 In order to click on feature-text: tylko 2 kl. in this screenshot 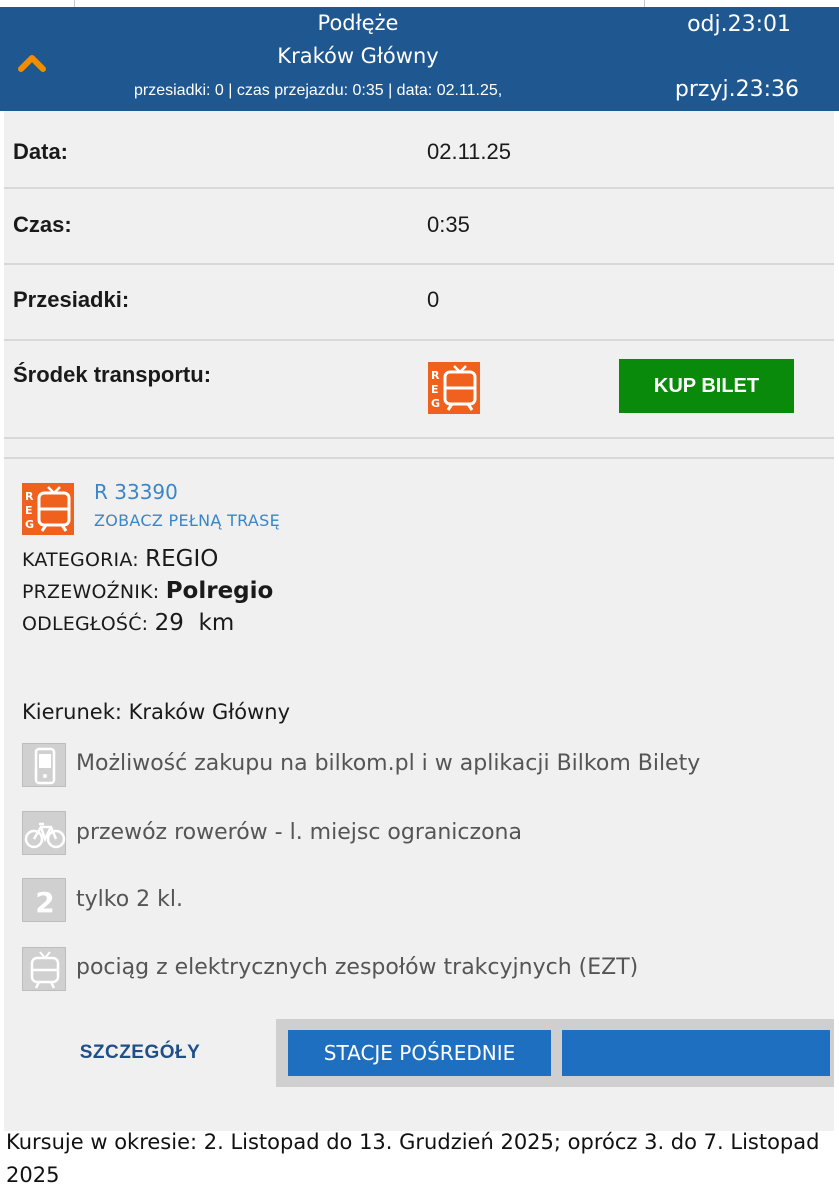, I will do `click(130, 899)`.